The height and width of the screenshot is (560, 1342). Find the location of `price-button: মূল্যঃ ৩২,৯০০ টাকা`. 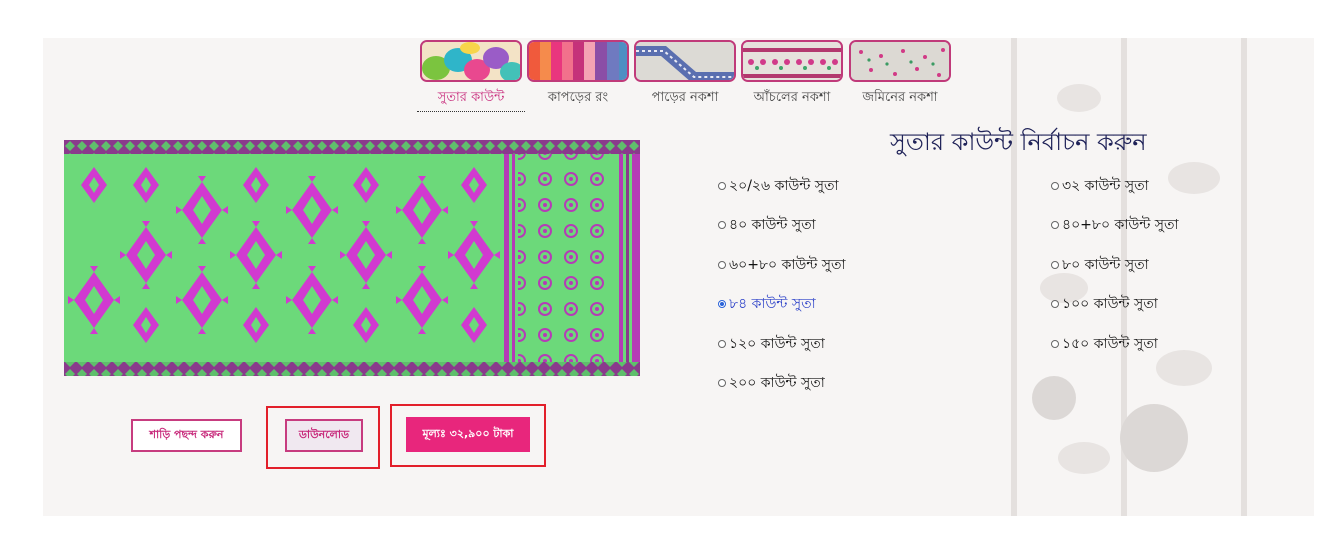

price-button: মূল্যঃ ৩২,৯০০ টাকা is located at coordinates (468, 434).